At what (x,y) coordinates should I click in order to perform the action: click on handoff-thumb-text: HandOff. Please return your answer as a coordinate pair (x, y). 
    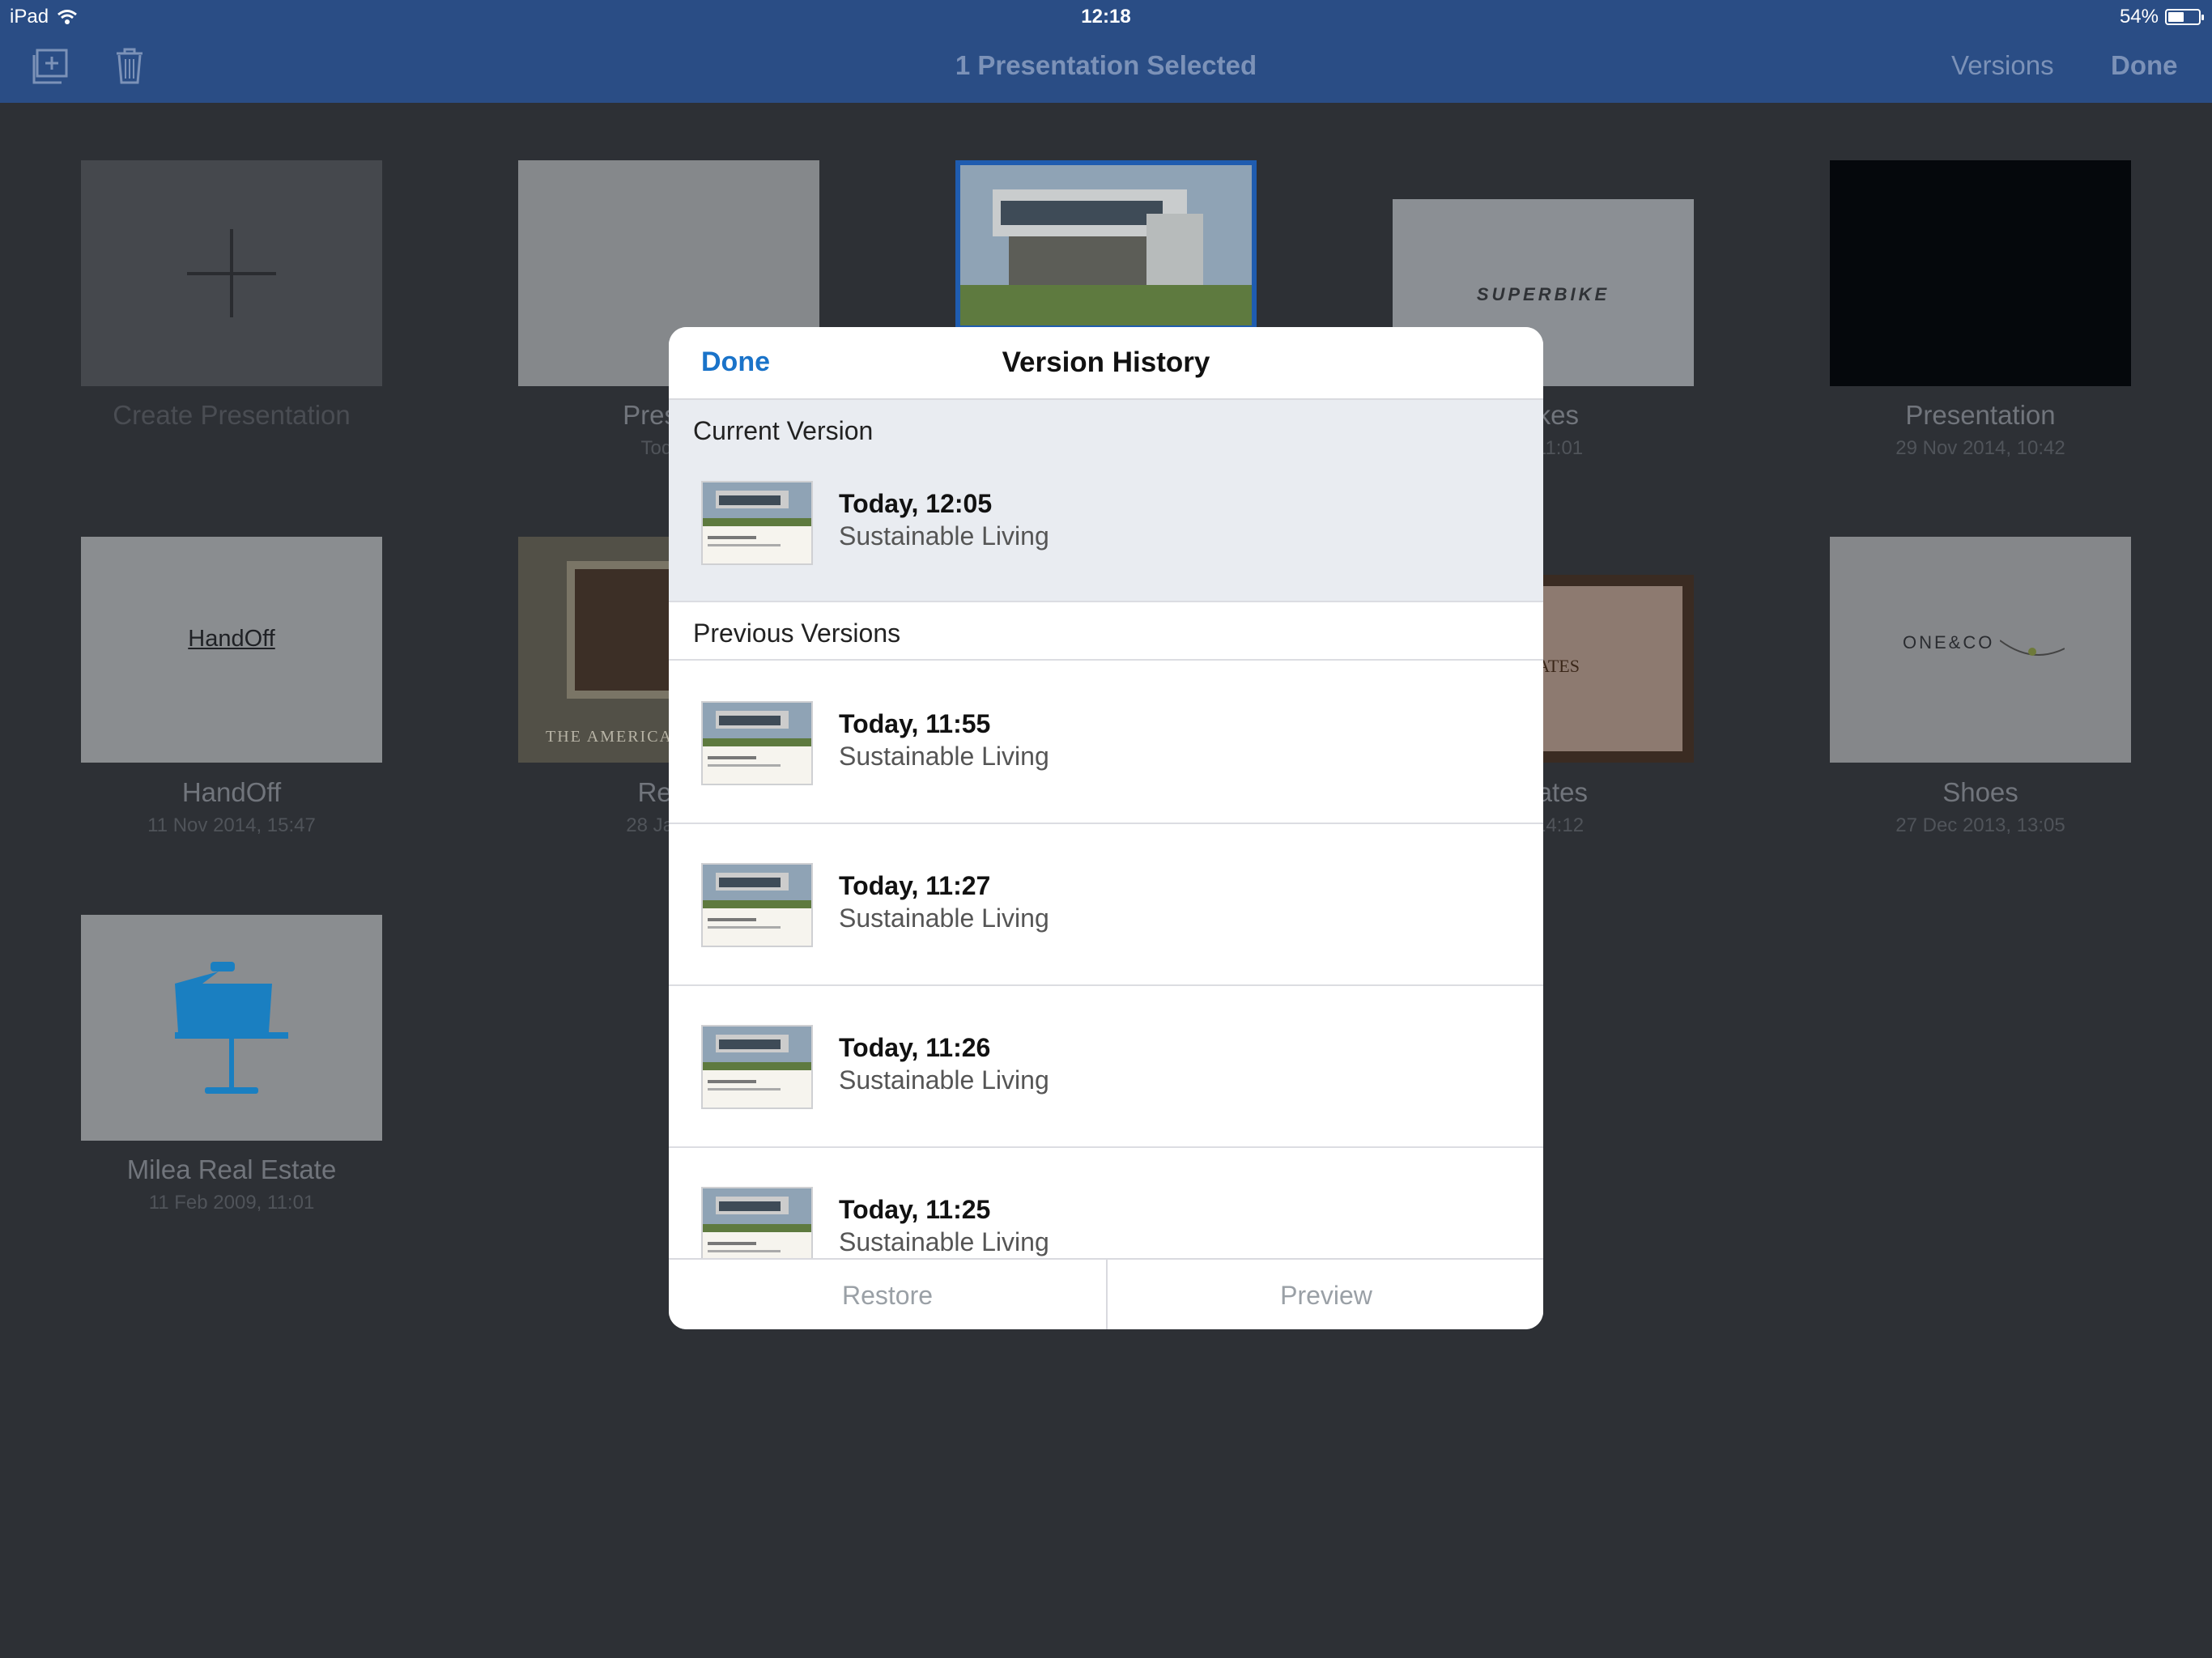
    Looking at the image, I should click on (232, 639).